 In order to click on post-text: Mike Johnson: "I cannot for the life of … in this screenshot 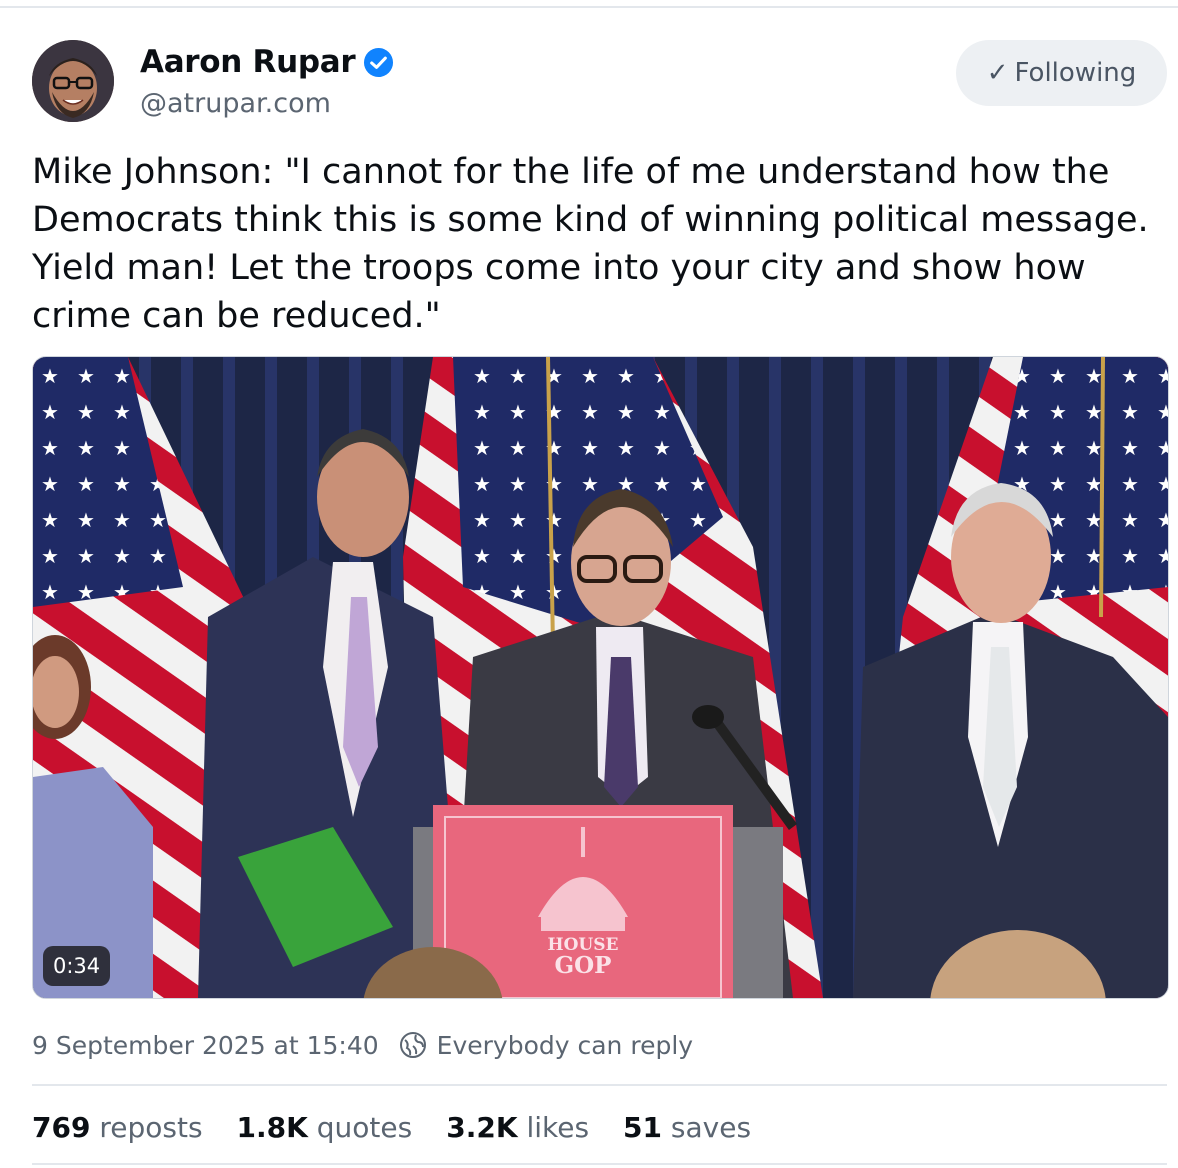, I will do `click(590, 244)`.